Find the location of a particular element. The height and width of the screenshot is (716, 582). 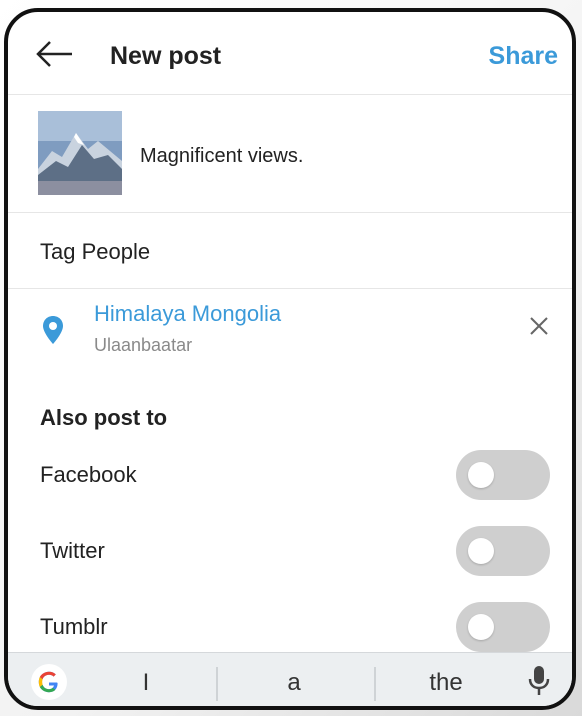

share-button: Share is located at coordinates (523, 56).